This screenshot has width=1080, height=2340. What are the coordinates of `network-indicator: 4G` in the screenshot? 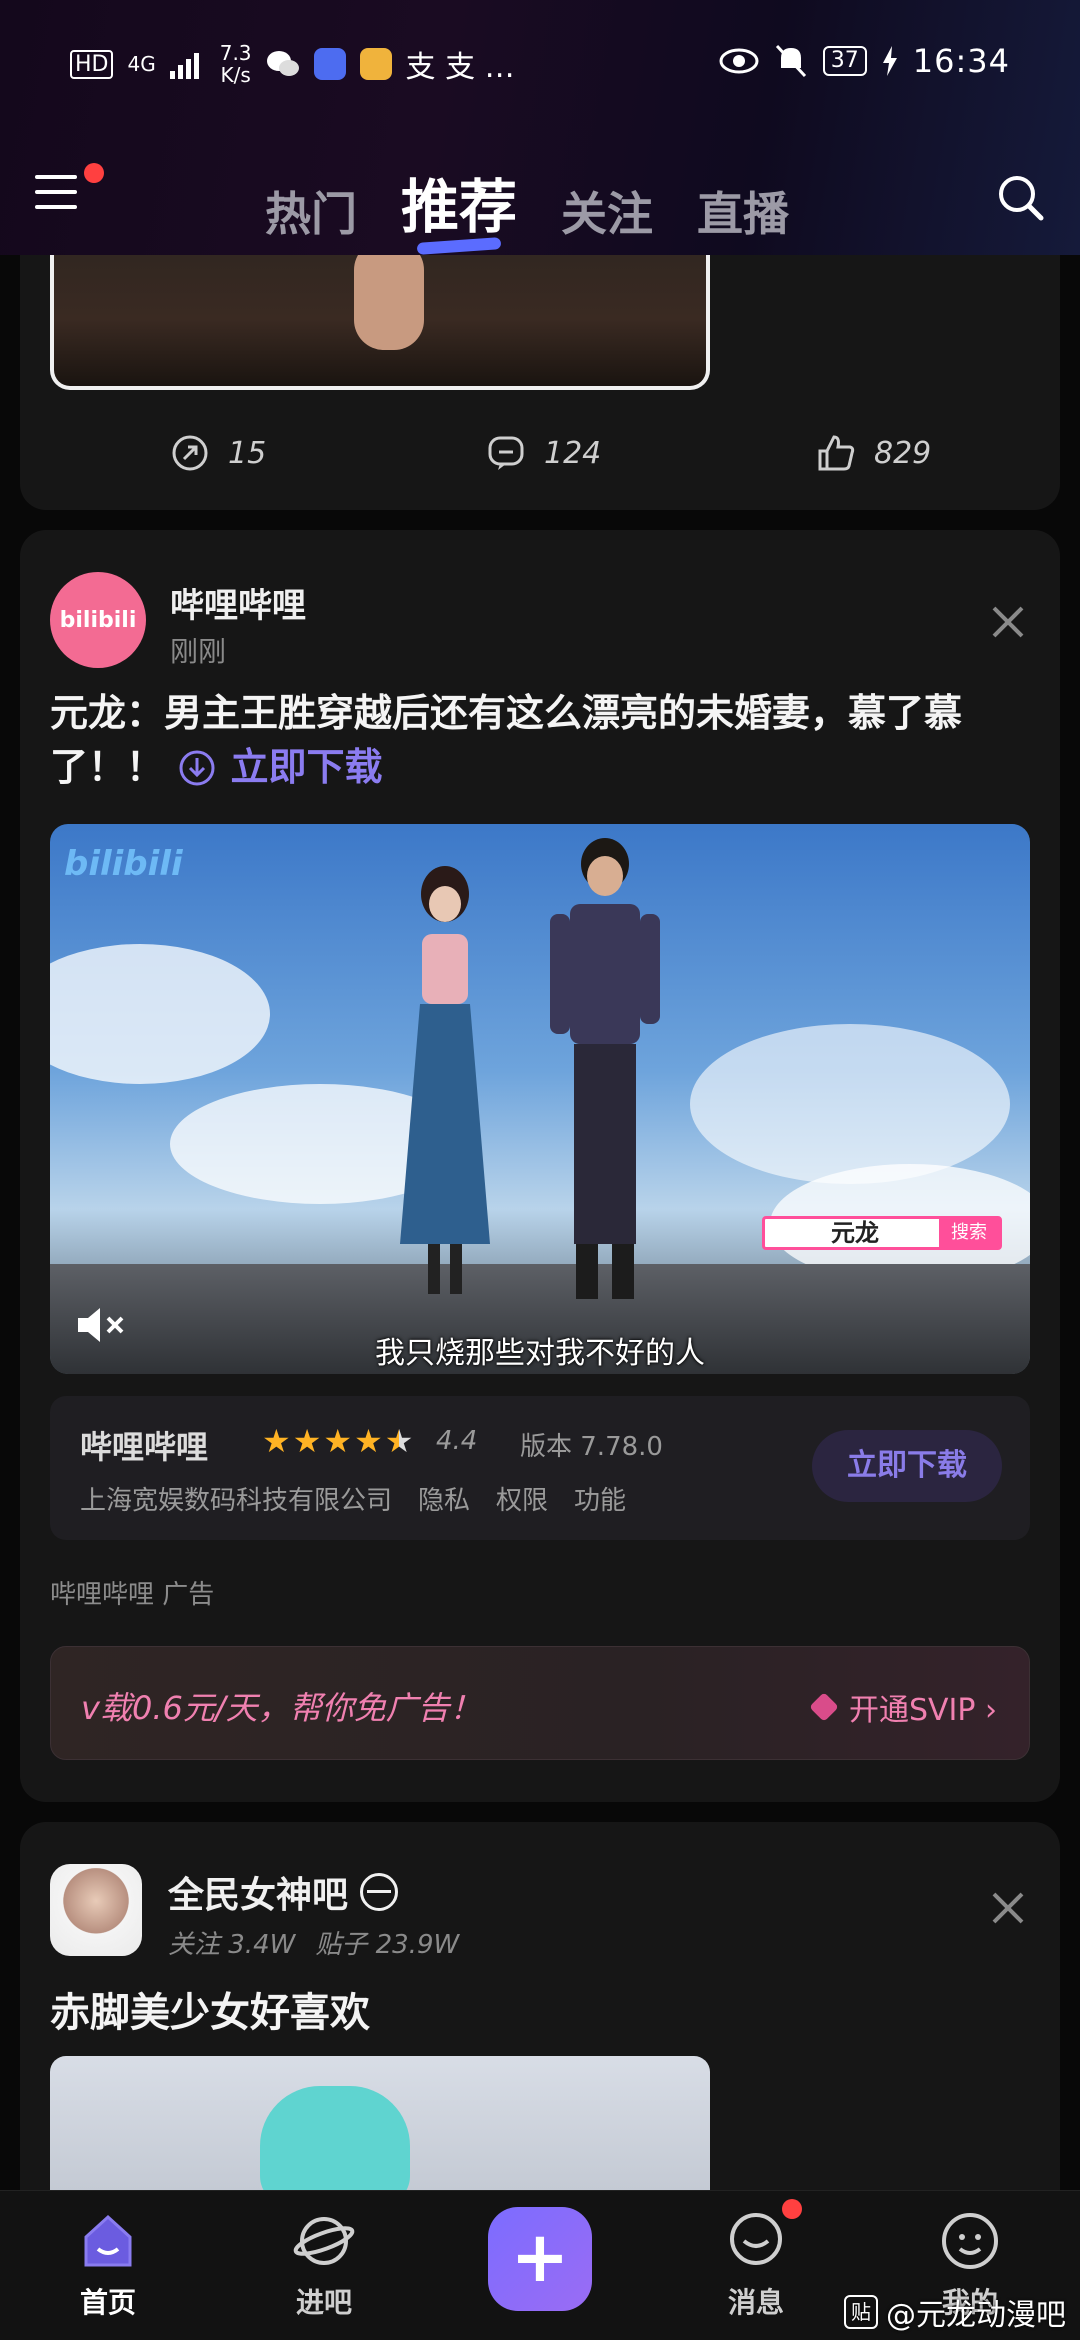 It's located at (141, 64).